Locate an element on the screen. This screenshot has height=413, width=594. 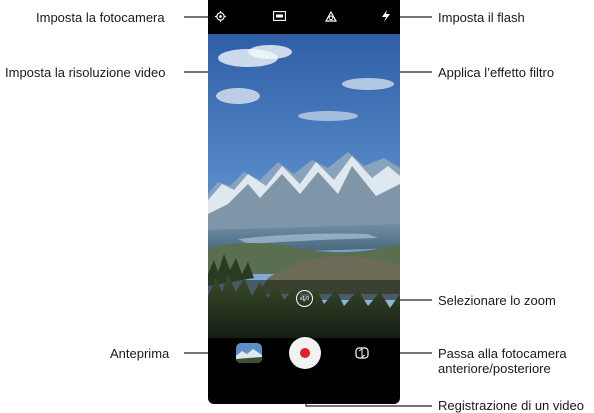
zoom-button: x1.0 is located at coordinates (304, 298).